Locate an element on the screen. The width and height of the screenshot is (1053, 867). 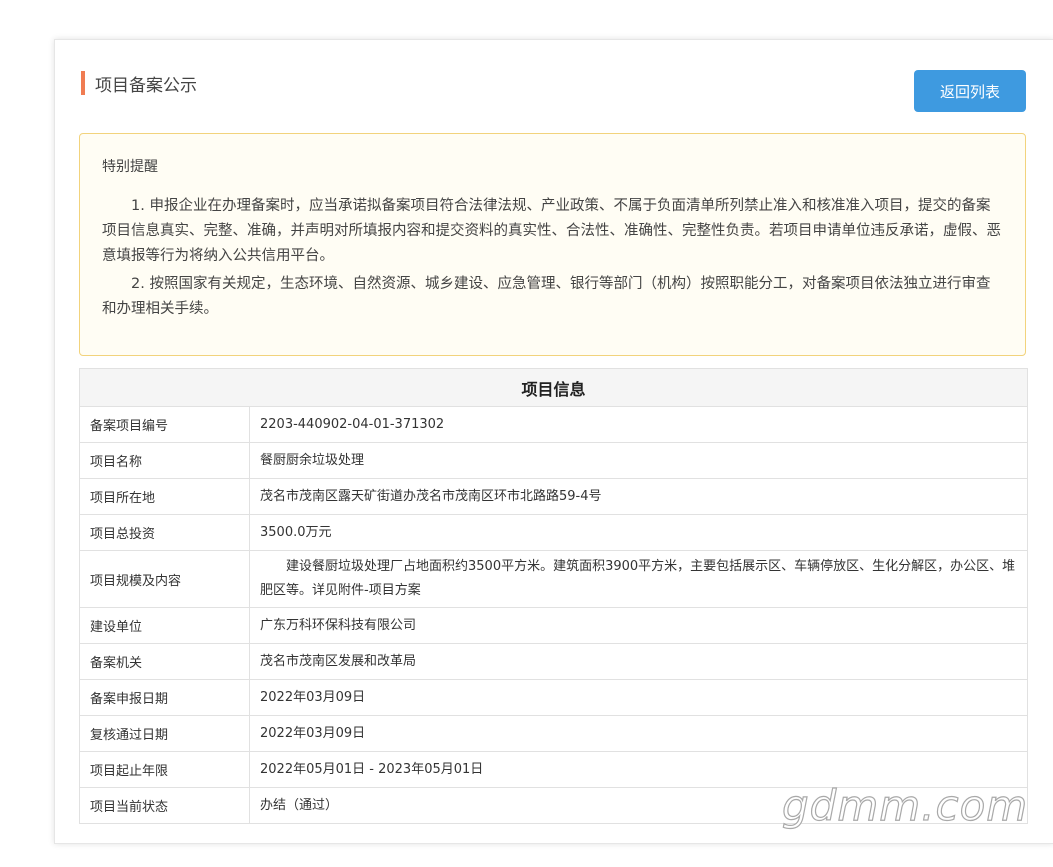
row-value: 广东万科环保科技有限公司 is located at coordinates (638, 625).